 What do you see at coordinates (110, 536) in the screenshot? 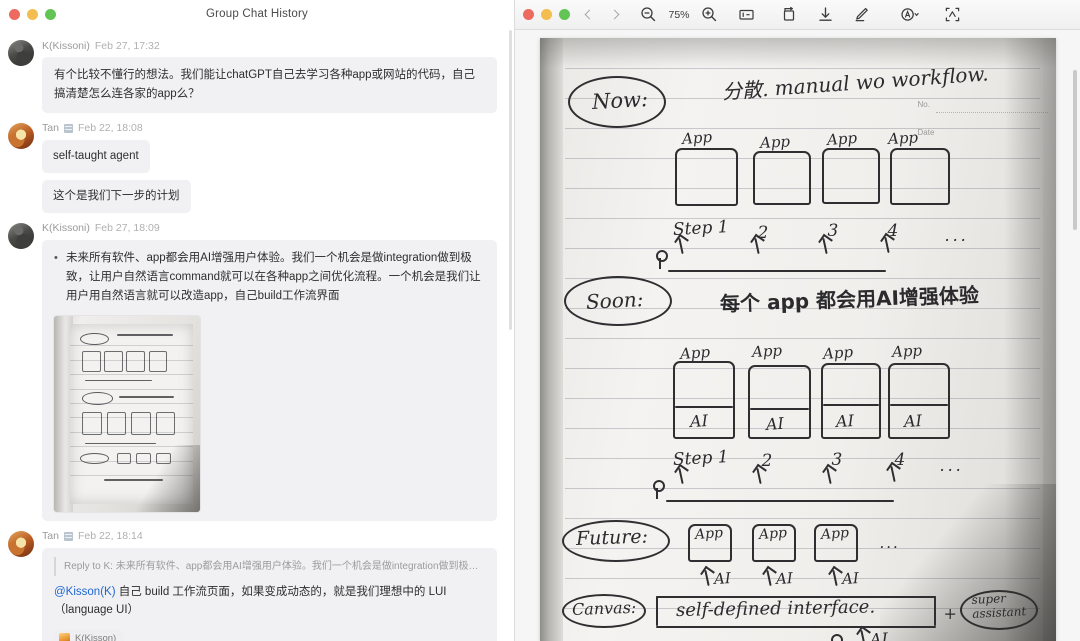
I see `message-timestamp: Feb 22, 18:14` at bounding box center [110, 536].